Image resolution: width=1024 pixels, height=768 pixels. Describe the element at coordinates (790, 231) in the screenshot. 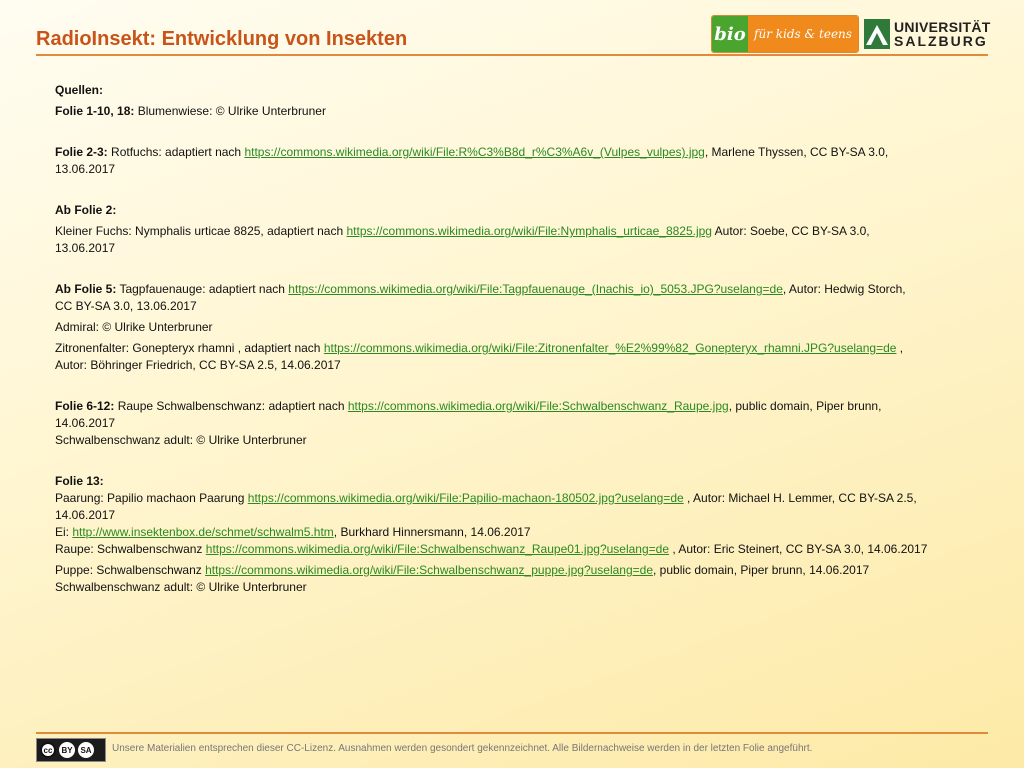

I see `source-text: Autor: Soebe, CC BY-SA 3.0,` at that location.